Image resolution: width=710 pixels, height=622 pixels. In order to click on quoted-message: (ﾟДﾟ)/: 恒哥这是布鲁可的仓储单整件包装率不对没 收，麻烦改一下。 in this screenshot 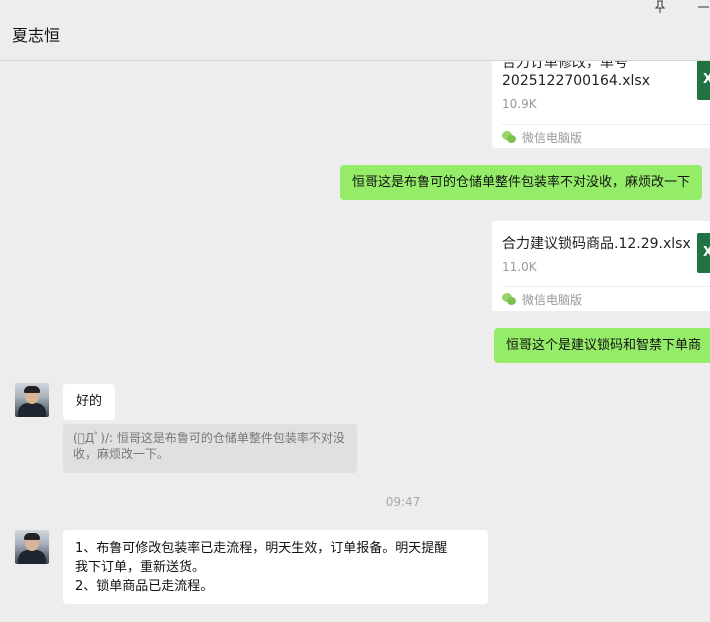, I will do `click(210, 448)`.